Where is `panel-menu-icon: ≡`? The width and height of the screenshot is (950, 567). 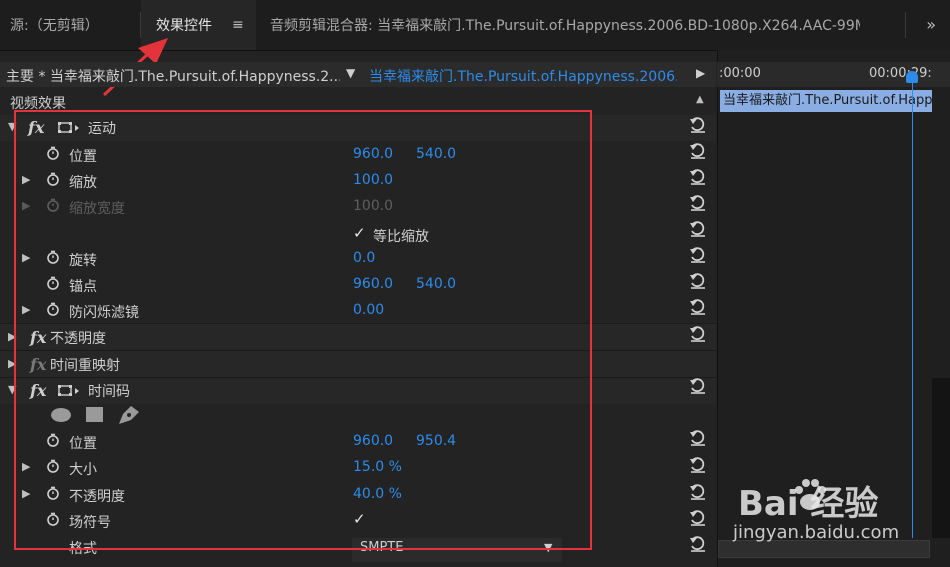
panel-menu-icon: ≡ is located at coordinates (238, 25).